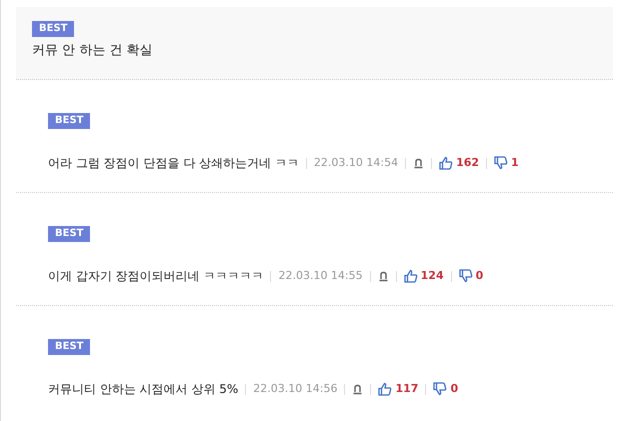 This screenshot has width=619, height=421. What do you see at coordinates (468, 162) in the screenshot?
I see `like-count: 162` at bounding box center [468, 162].